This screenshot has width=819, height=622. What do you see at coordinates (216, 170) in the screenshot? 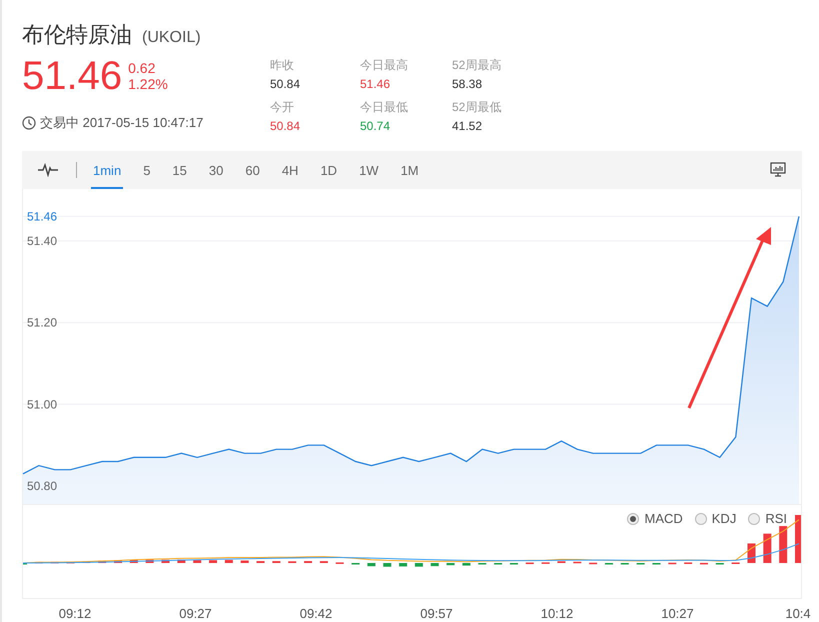
I see `period-tab: 30` at bounding box center [216, 170].